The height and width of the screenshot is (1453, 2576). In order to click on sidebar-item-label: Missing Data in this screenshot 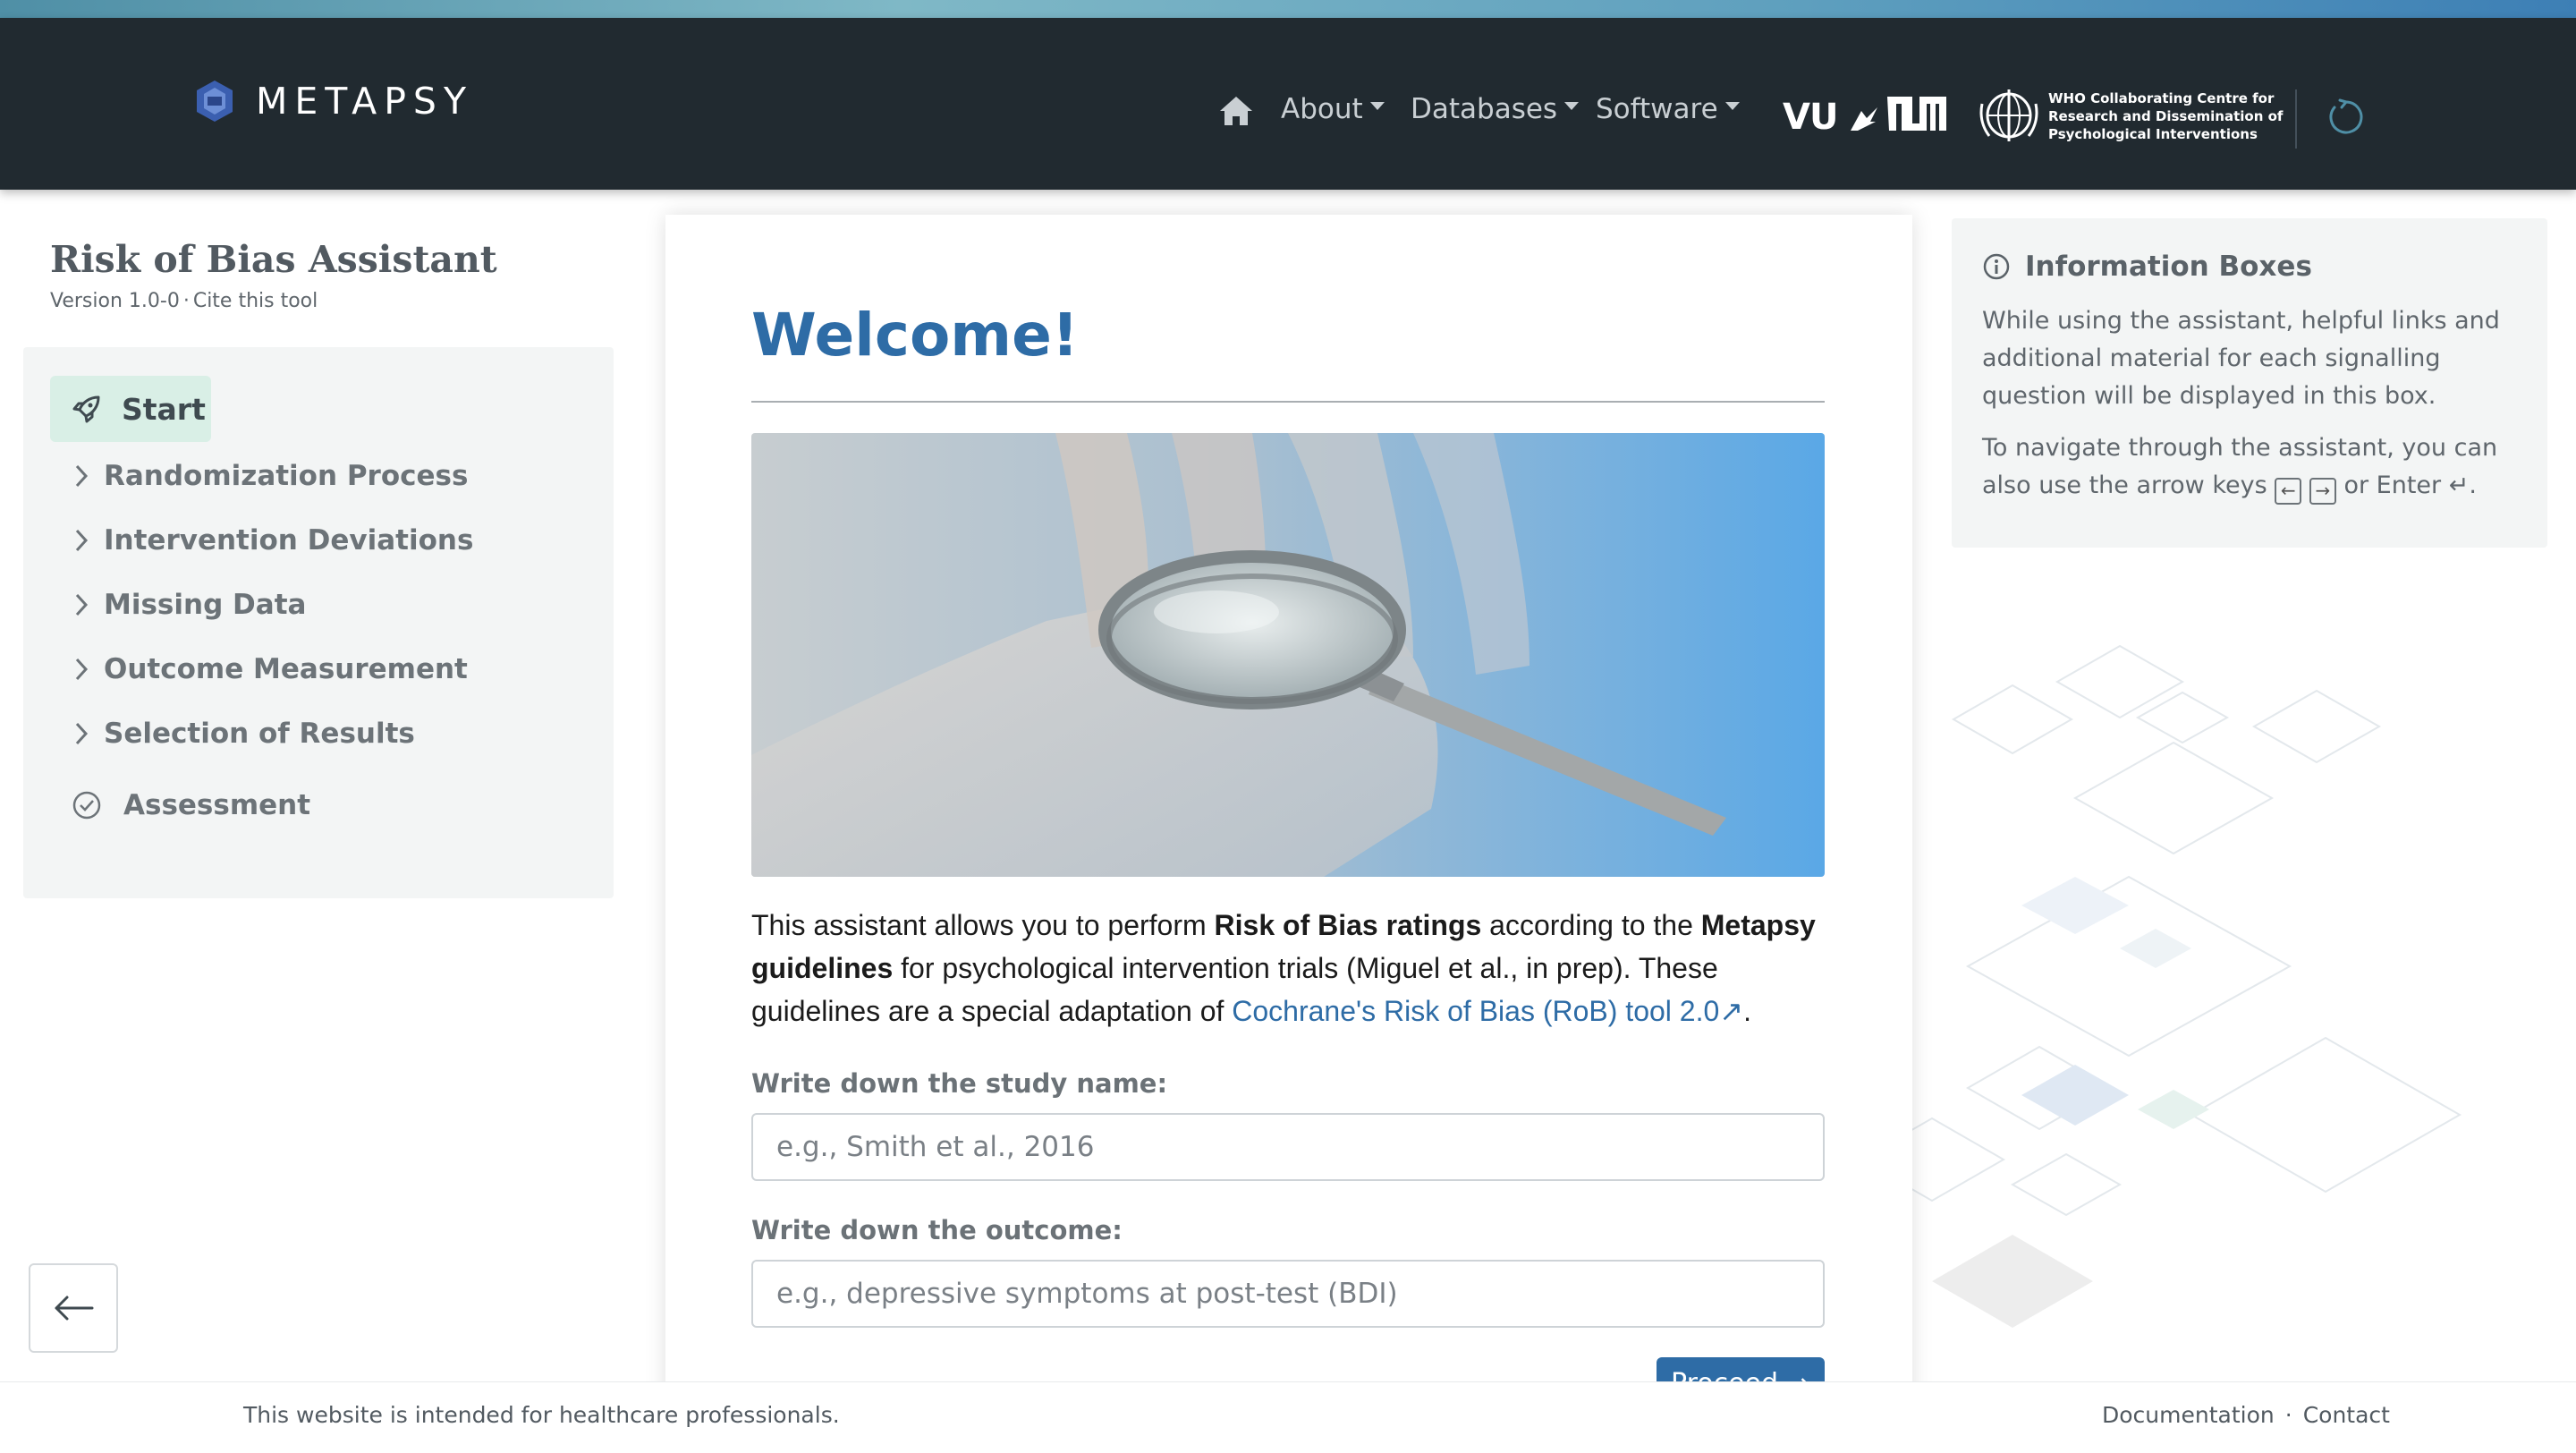, I will do `click(205, 605)`.